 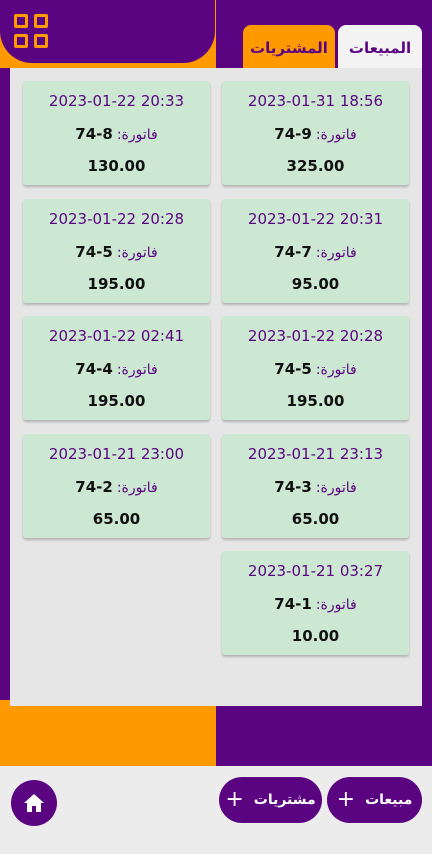 What do you see at coordinates (315, 101) in the screenshot?
I see `invoice-date: 2023-01-31 18:56` at bounding box center [315, 101].